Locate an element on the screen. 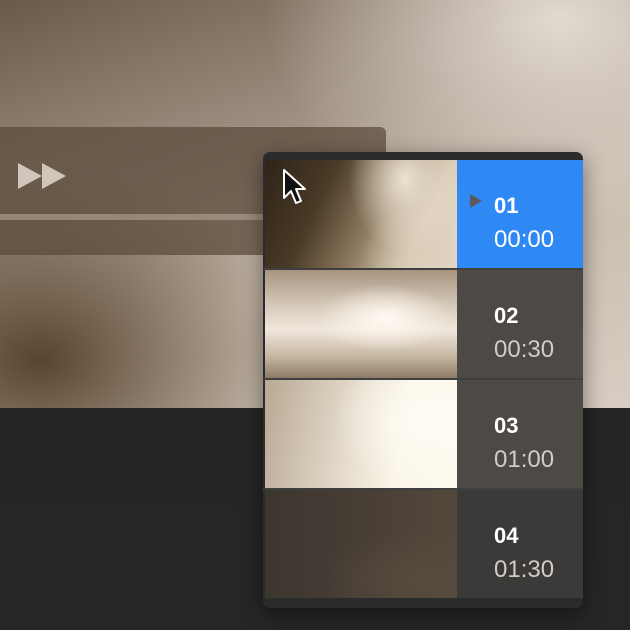 This screenshot has width=630, height=630. play-marker-icon is located at coordinates (476, 201).